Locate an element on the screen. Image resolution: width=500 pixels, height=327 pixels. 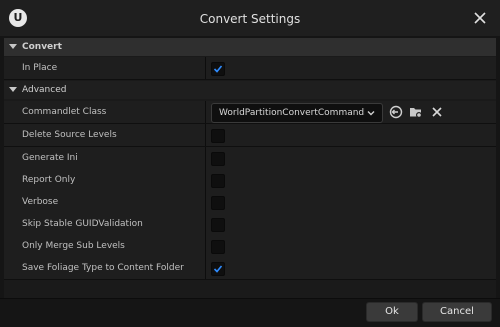
save-foliage-type-checkbox is located at coordinates (218, 269).